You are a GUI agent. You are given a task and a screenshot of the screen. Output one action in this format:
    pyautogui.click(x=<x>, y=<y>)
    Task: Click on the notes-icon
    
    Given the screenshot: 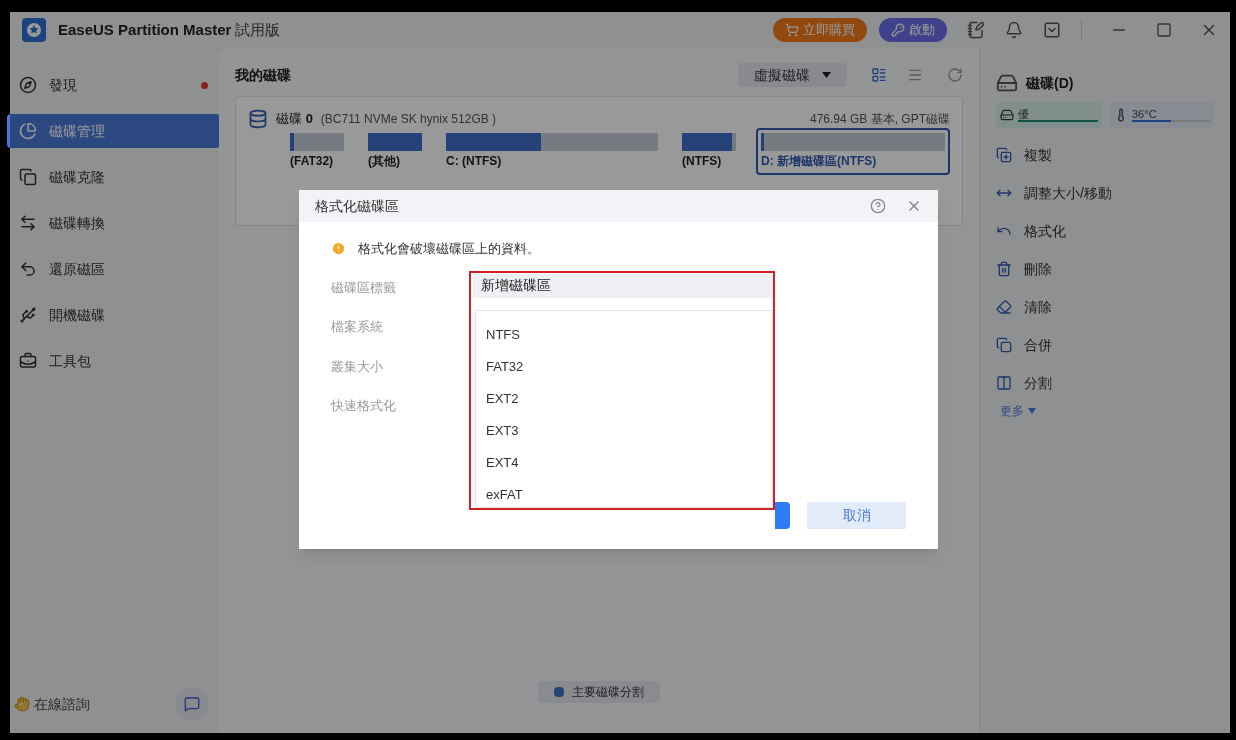 What is the action you would take?
    pyautogui.click(x=976, y=30)
    